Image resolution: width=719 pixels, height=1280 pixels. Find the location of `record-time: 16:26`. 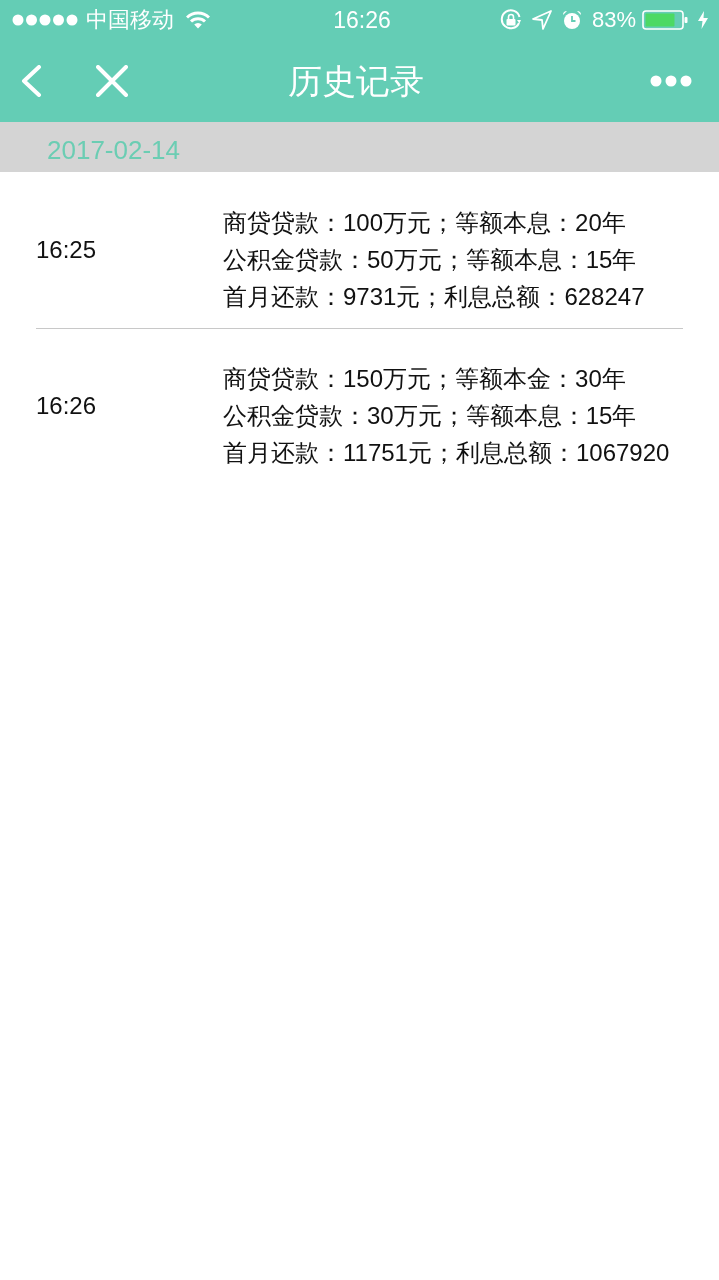

record-time: 16:26 is located at coordinates (67, 406).